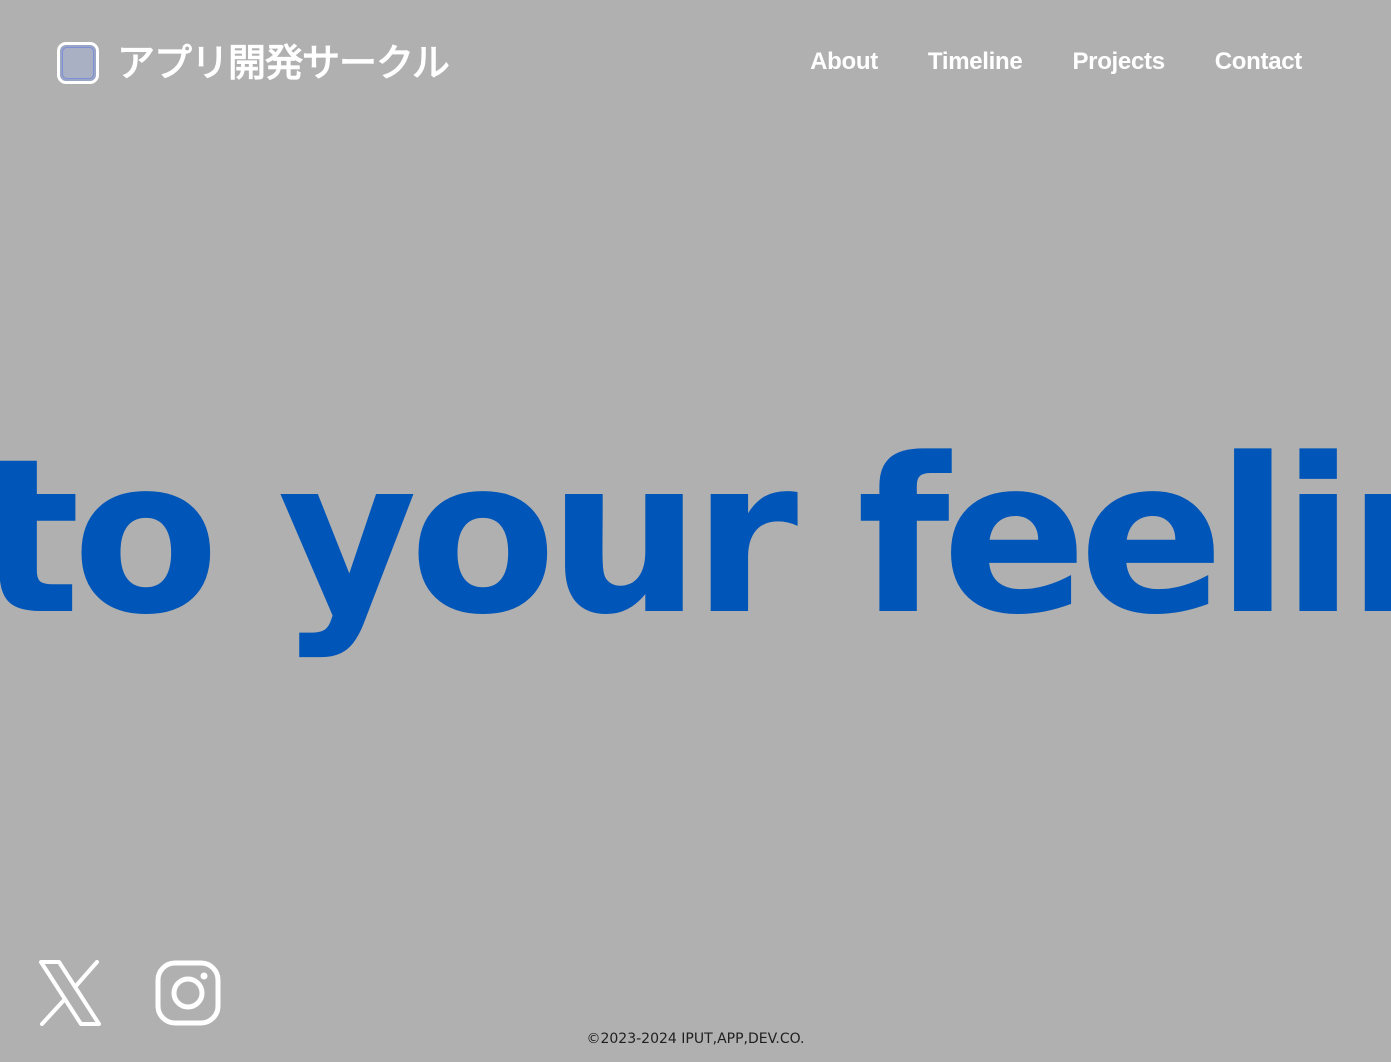  I want to click on logo-icon, so click(78, 63).